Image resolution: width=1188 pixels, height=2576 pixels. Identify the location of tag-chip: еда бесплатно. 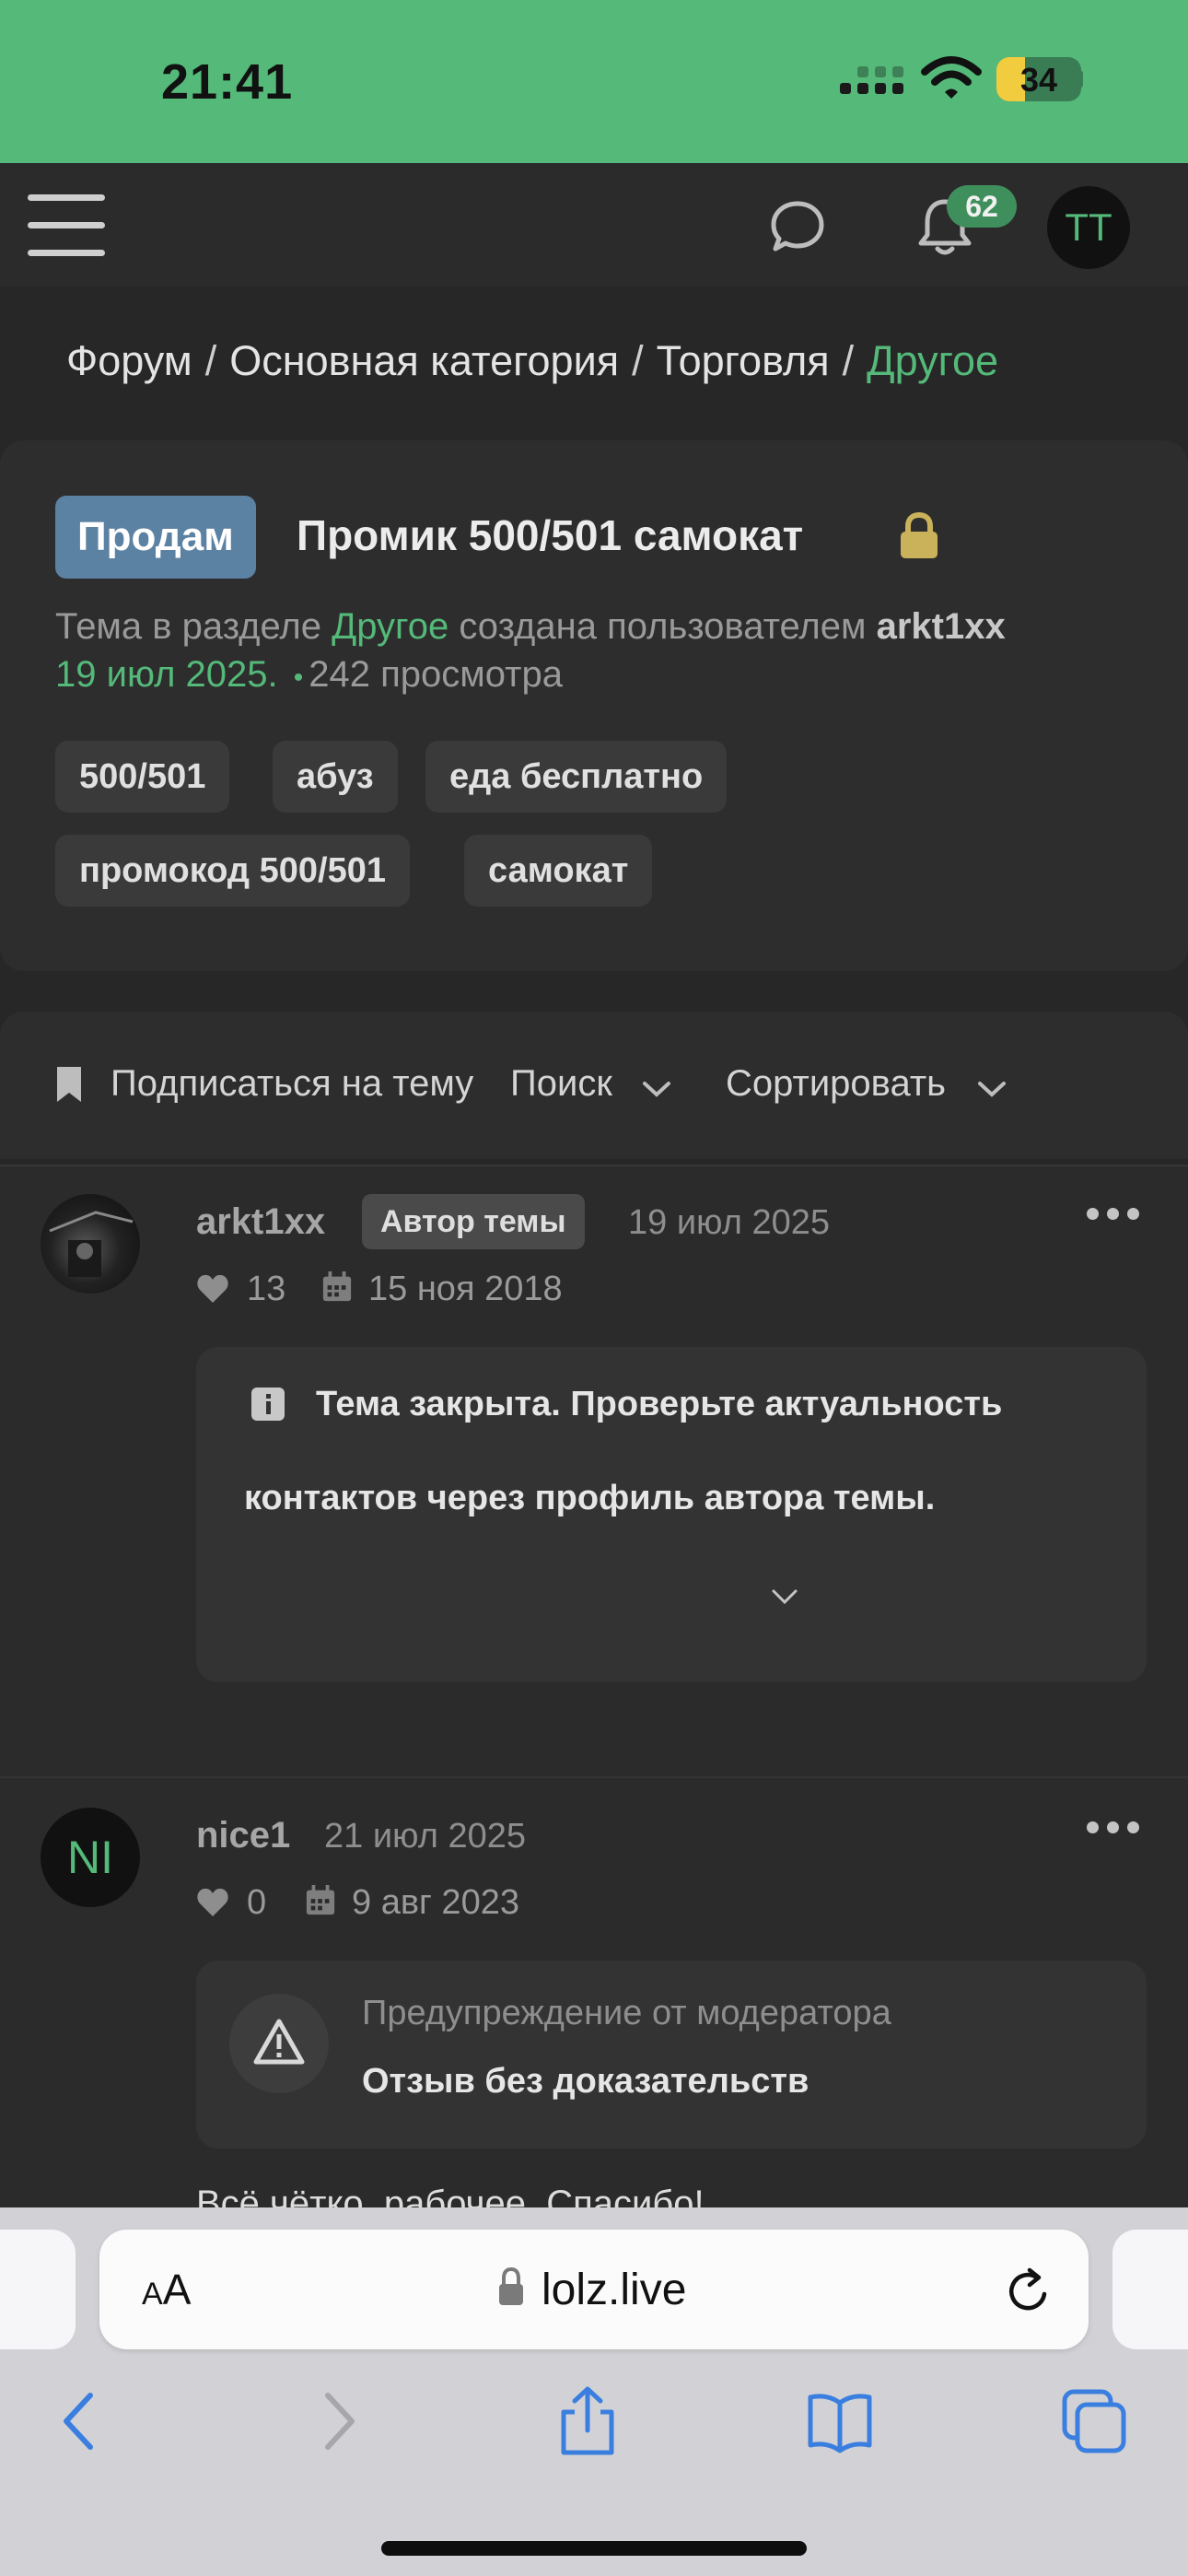
(576, 777).